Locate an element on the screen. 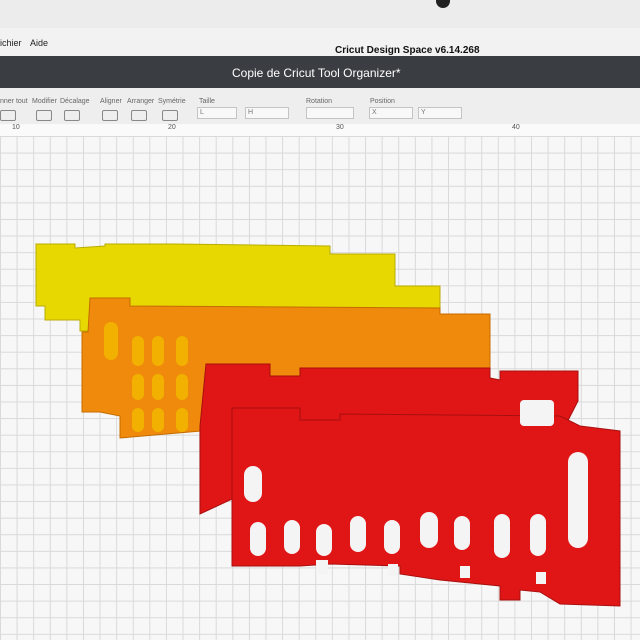 Image resolution: width=640 pixels, height=640 pixels. ruler-tick-30: 30 is located at coordinates (340, 127).